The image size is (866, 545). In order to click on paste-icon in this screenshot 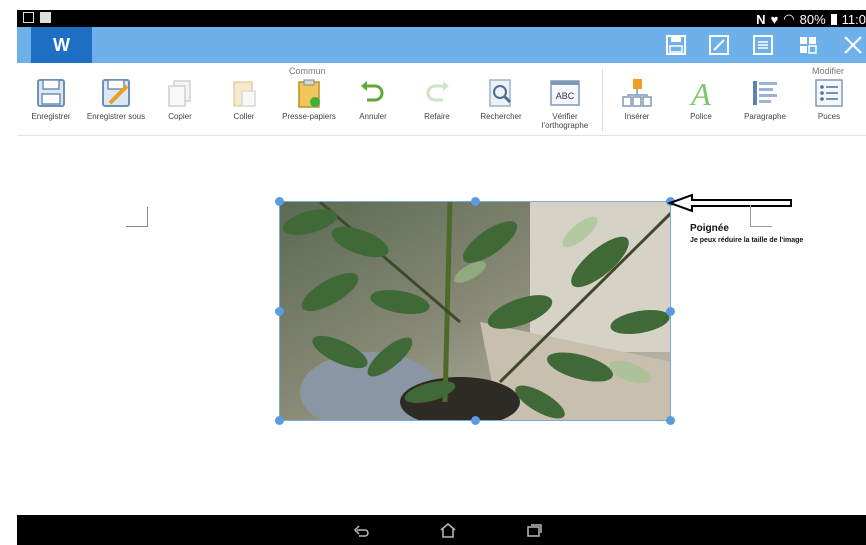, I will do `click(244, 94)`.